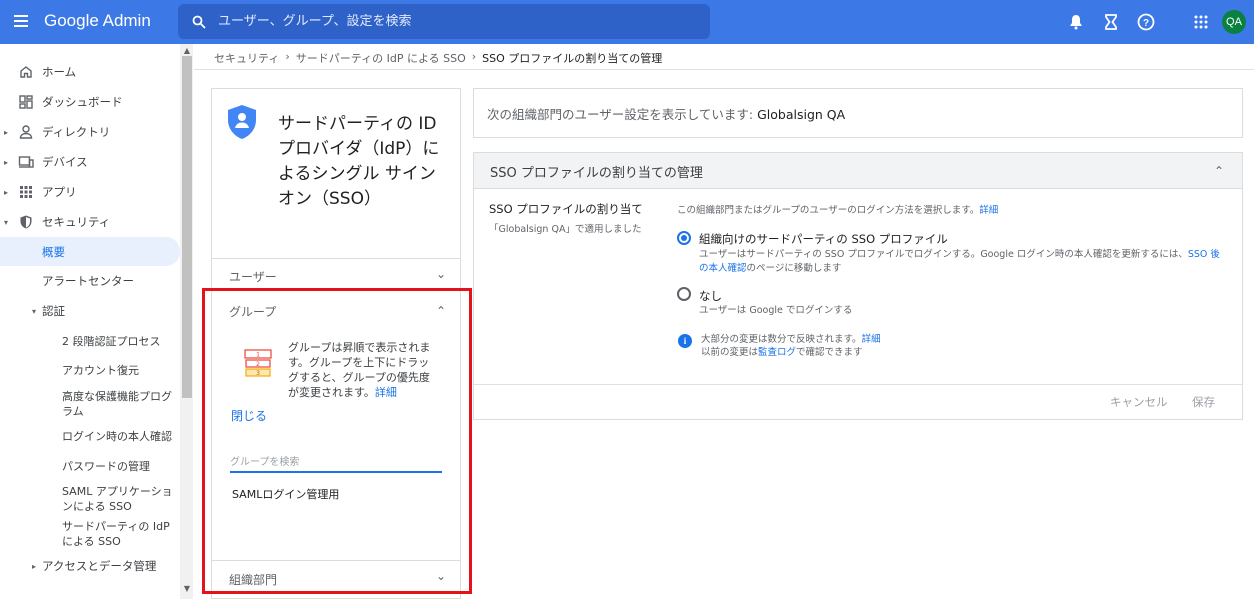  Describe the element at coordinates (336, 463) in the screenshot. I see `group-search-input` at that location.